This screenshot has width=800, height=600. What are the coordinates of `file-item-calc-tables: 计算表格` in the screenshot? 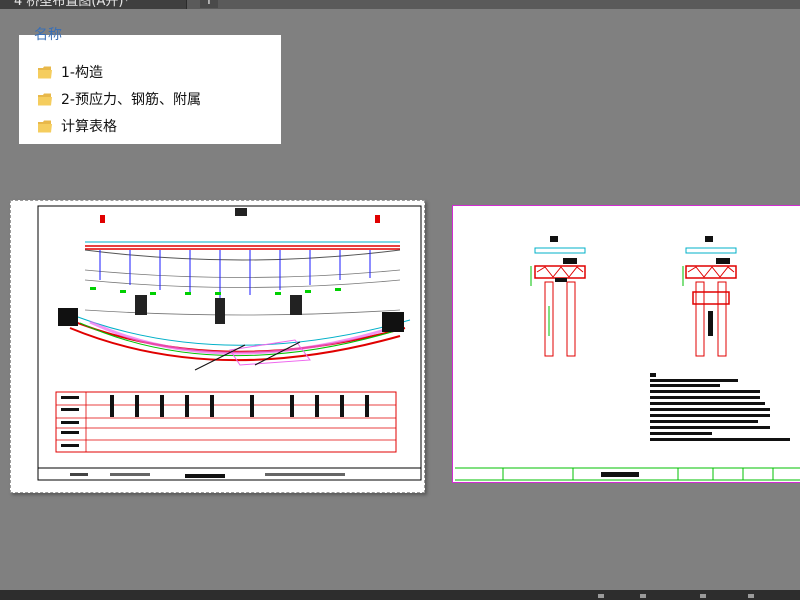 It's located at (153, 127).